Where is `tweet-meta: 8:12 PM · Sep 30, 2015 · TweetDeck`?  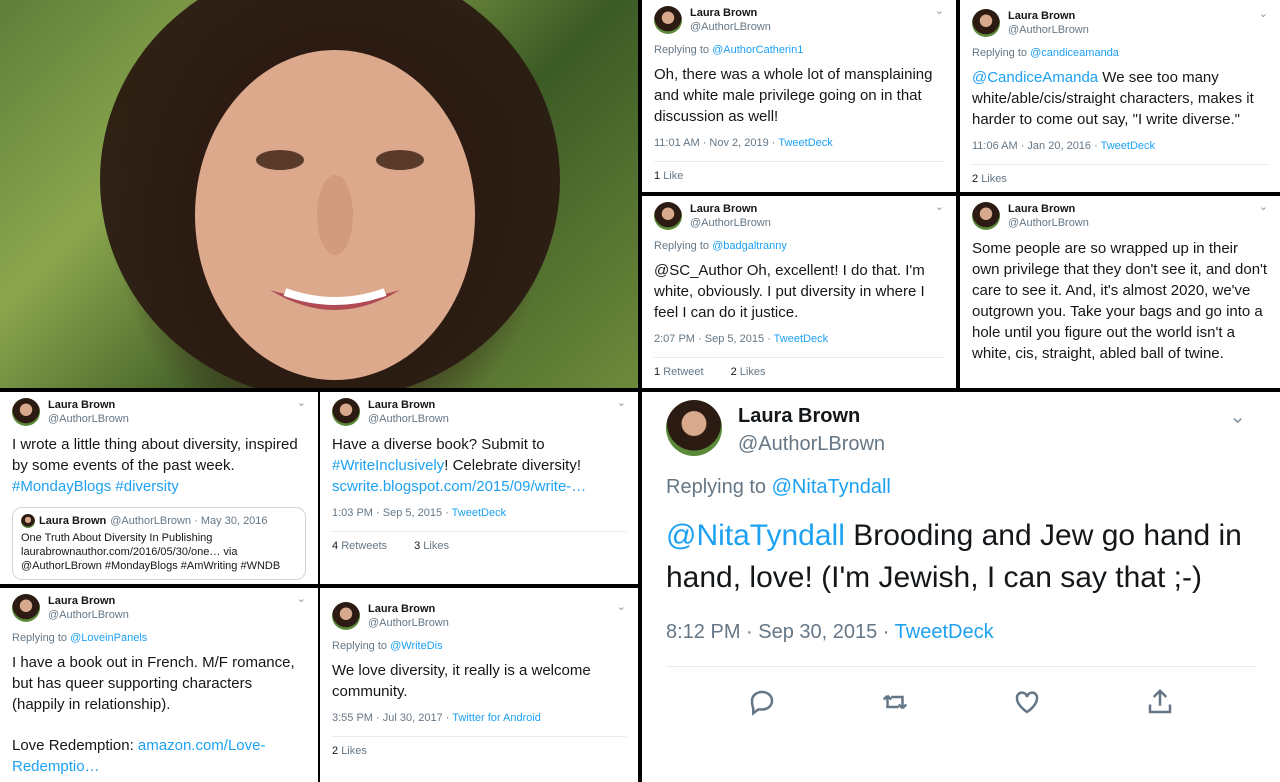
tweet-meta: 8:12 PM · Sep 30, 2015 · TweetDeck is located at coordinates (961, 632).